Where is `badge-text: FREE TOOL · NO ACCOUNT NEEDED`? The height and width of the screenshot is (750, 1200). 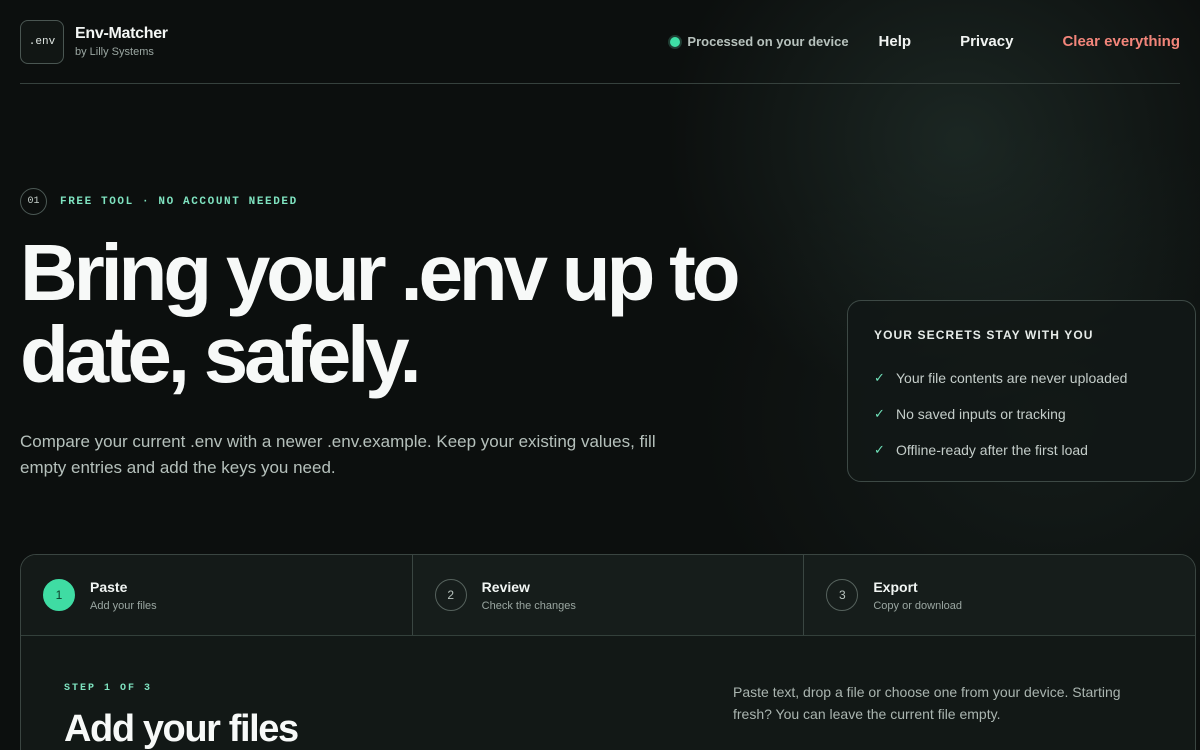 badge-text: FREE TOOL · NO ACCOUNT NEEDED is located at coordinates (179, 201).